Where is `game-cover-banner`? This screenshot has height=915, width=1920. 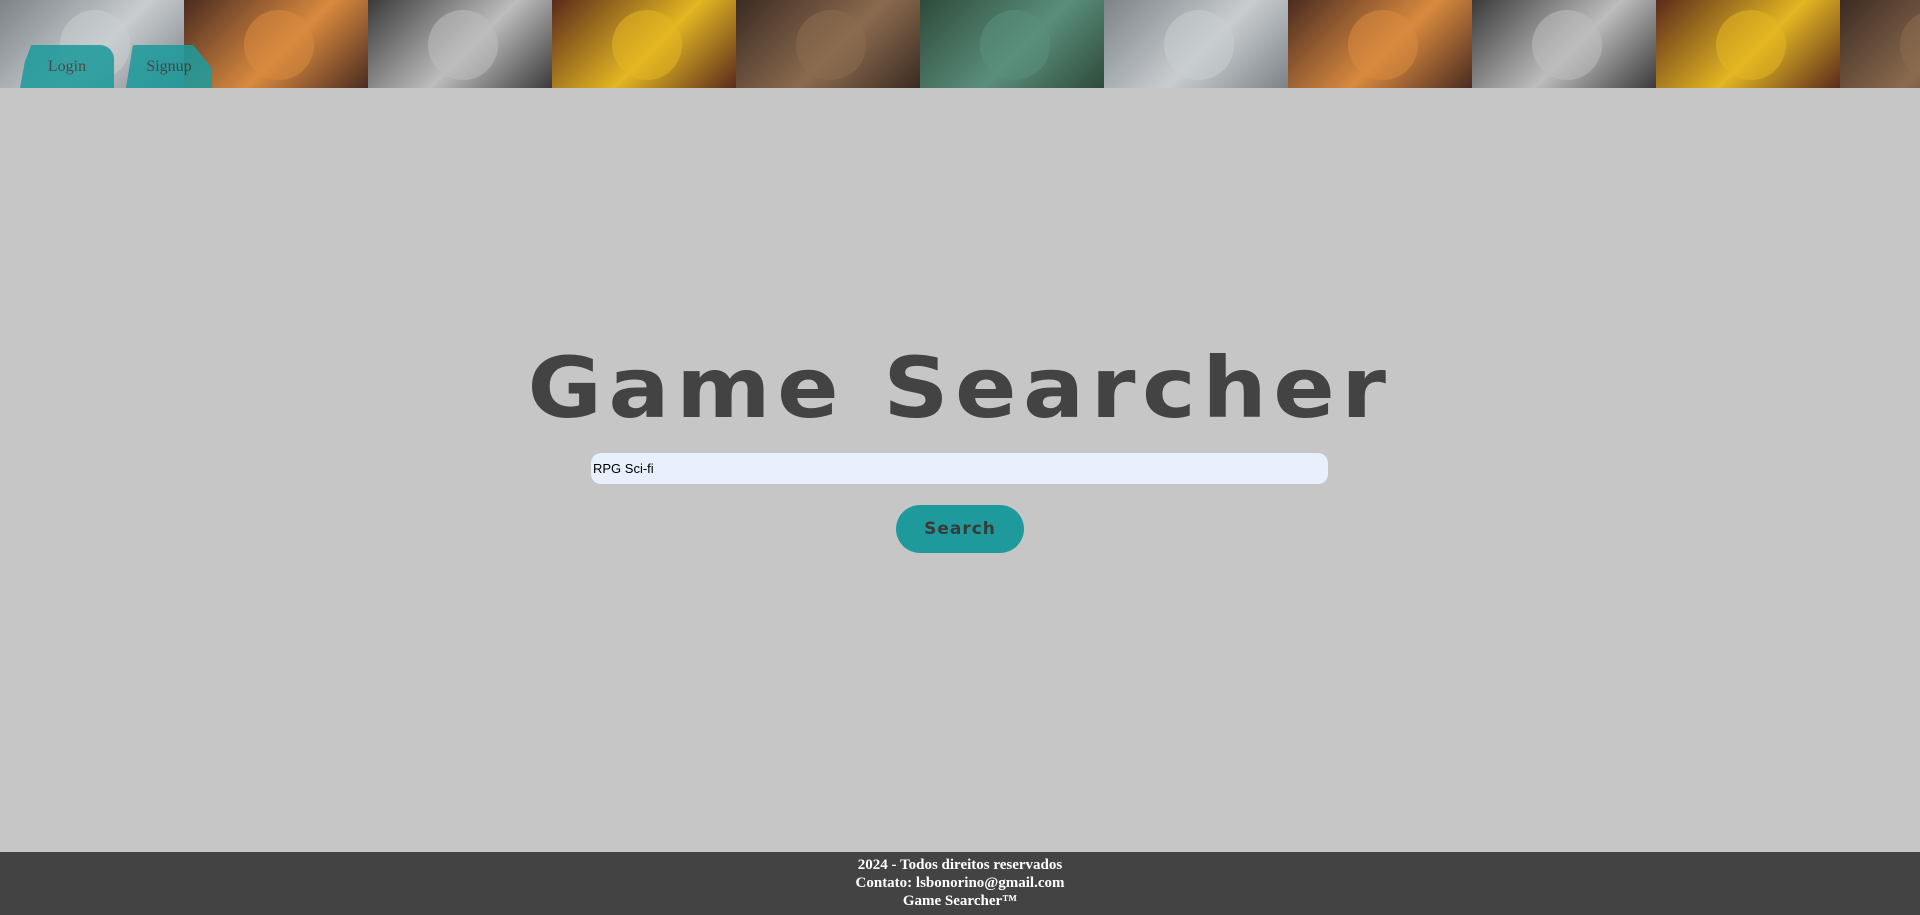
game-cover-banner is located at coordinates (960, 44).